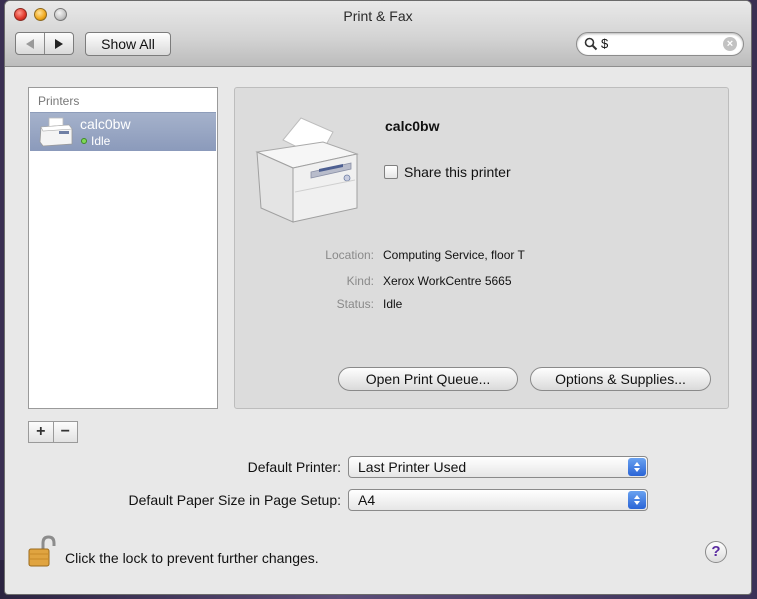  I want to click on search-icon, so click(591, 44).